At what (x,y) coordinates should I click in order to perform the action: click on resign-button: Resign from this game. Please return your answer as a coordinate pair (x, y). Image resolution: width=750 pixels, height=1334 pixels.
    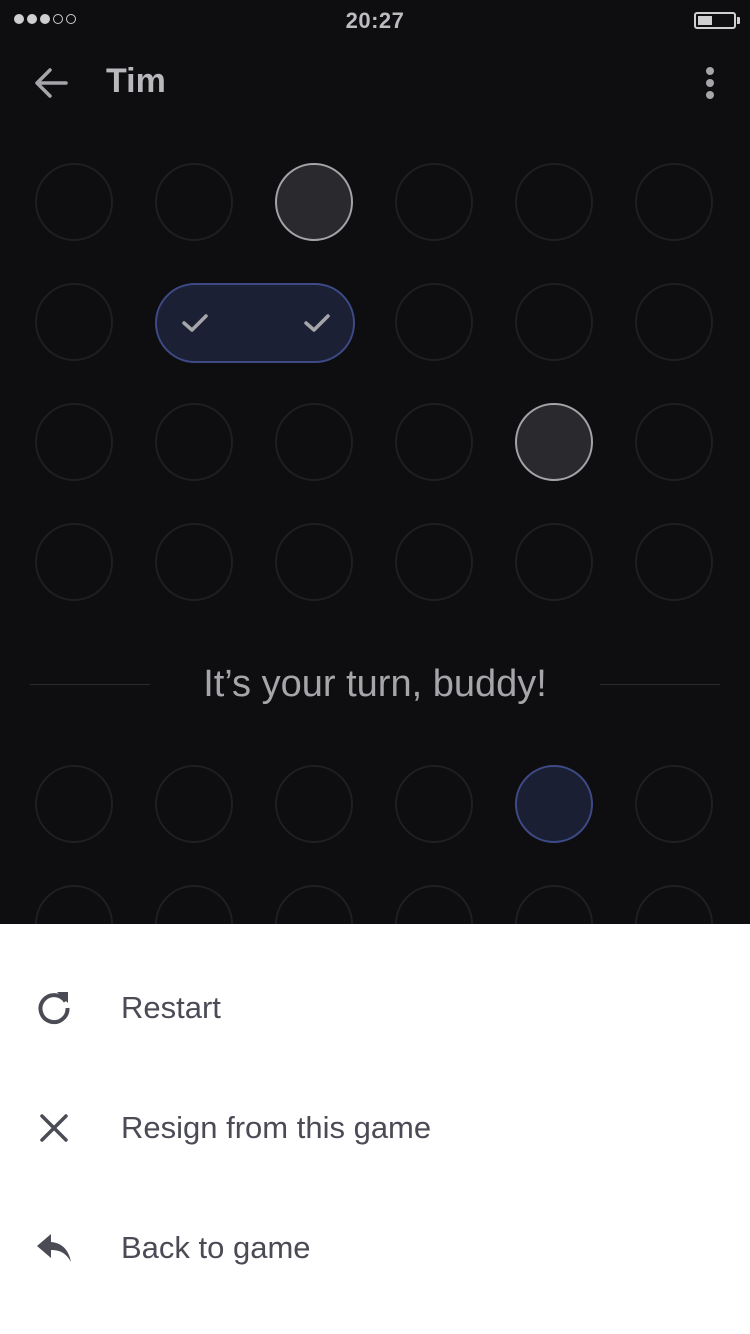
    Looking at the image, I should click on (375, 1128).